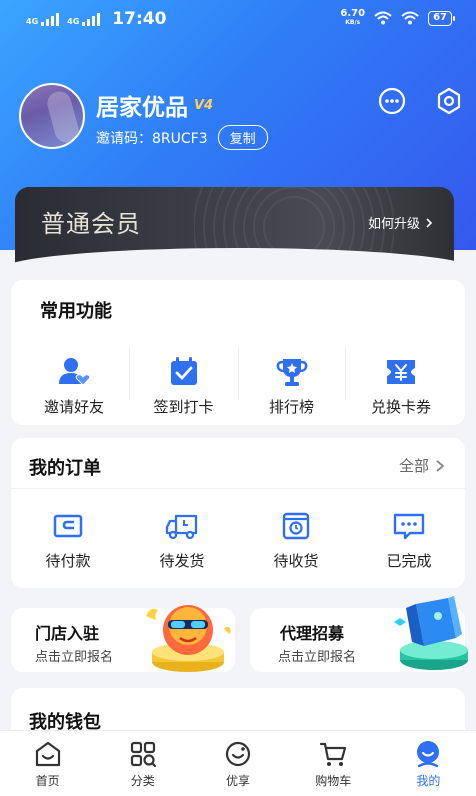  I want to click on vip-level-title: 普通会员, so click(91, 224).